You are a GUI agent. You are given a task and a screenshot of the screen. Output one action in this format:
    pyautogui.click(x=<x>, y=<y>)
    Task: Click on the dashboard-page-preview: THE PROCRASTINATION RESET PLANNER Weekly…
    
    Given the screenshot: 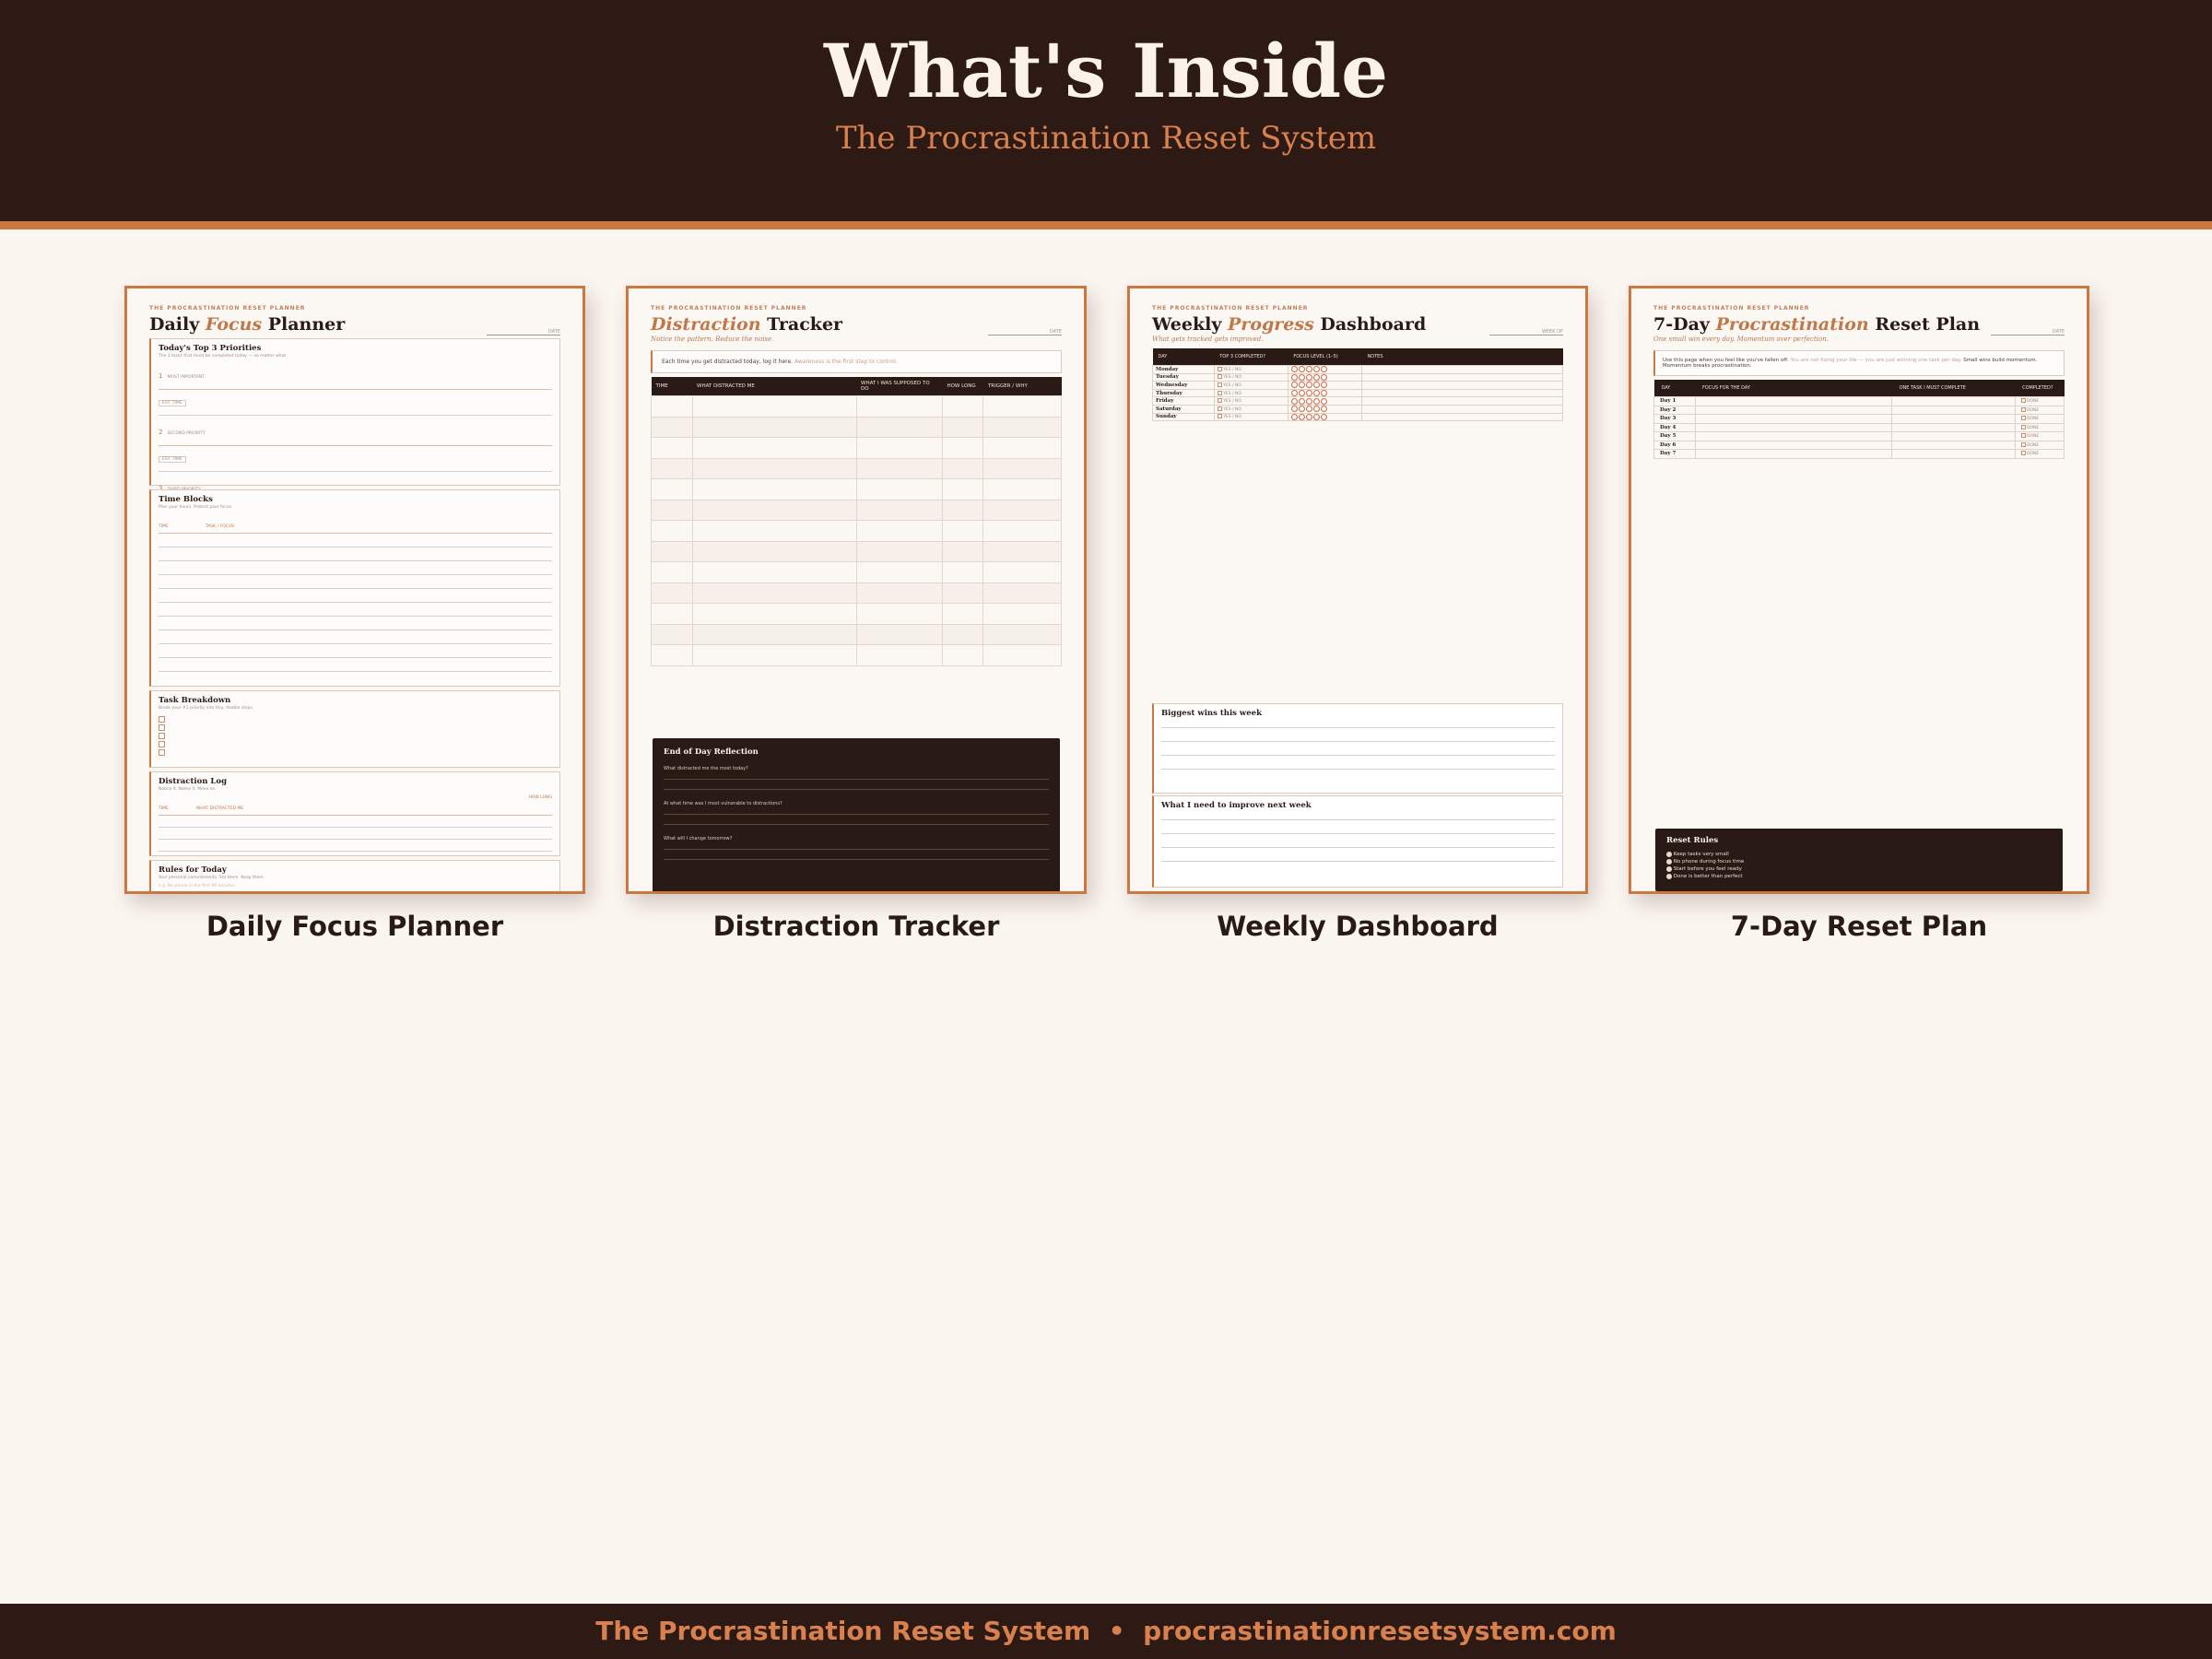 What is the action you would take?
    pyautogui.click(x=1358, y=596)
    